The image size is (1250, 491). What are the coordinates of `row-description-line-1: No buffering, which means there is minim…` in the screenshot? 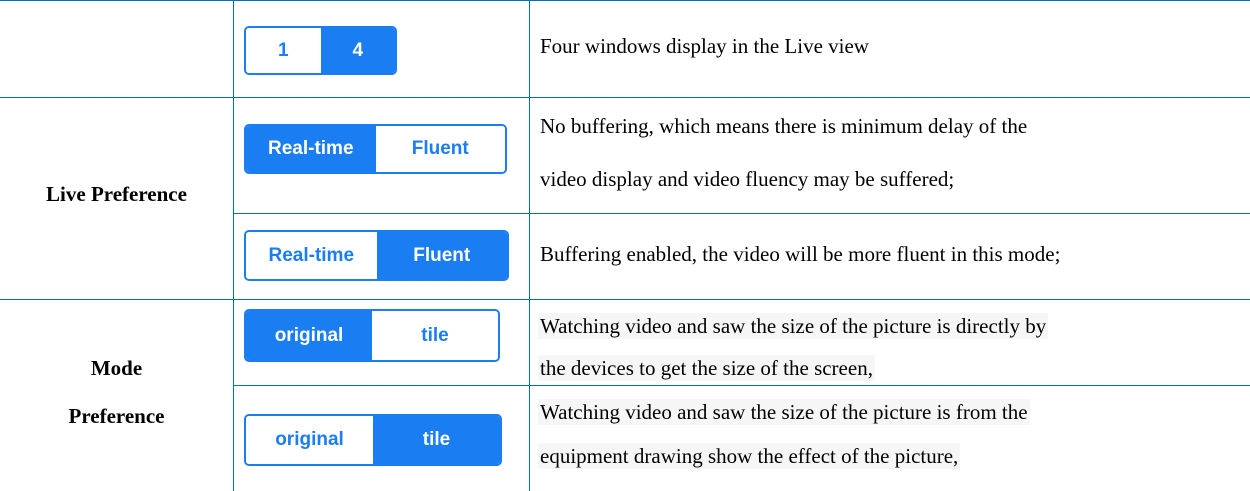 It's located at (784, 126).